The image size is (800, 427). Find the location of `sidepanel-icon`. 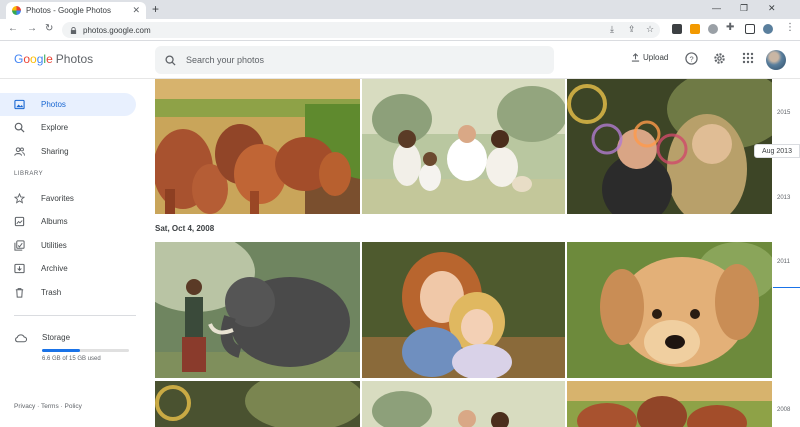

sidepanel-icon is located at coordinates (750, 29).